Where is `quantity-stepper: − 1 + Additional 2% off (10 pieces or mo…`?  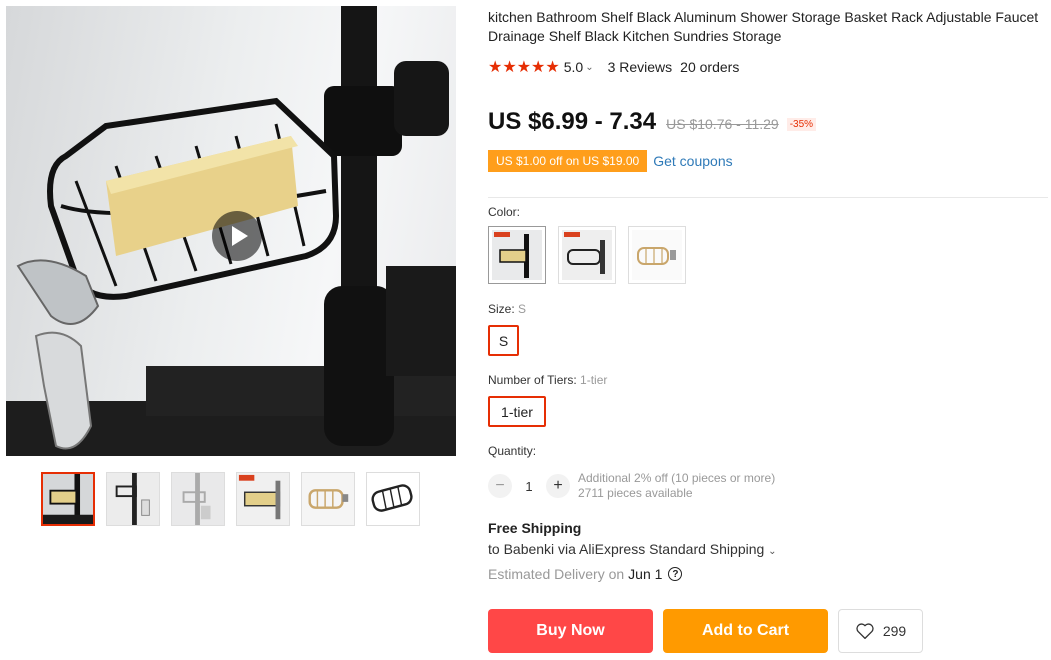 quantity-stepper: − 1 + Additional 2% off (10 pieces or mo… is located at coordinates (631, 486).